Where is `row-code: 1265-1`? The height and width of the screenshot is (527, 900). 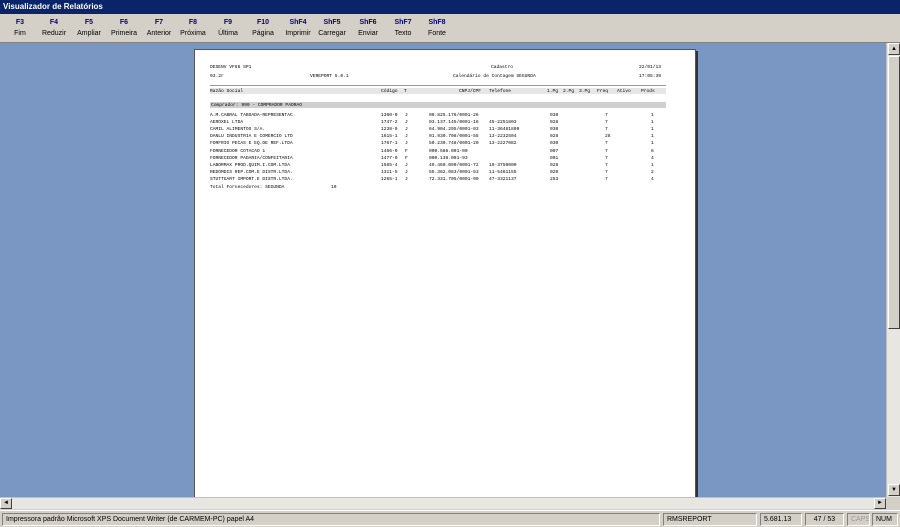
row-code: 1265-1 is located at coordinates (389, 179).